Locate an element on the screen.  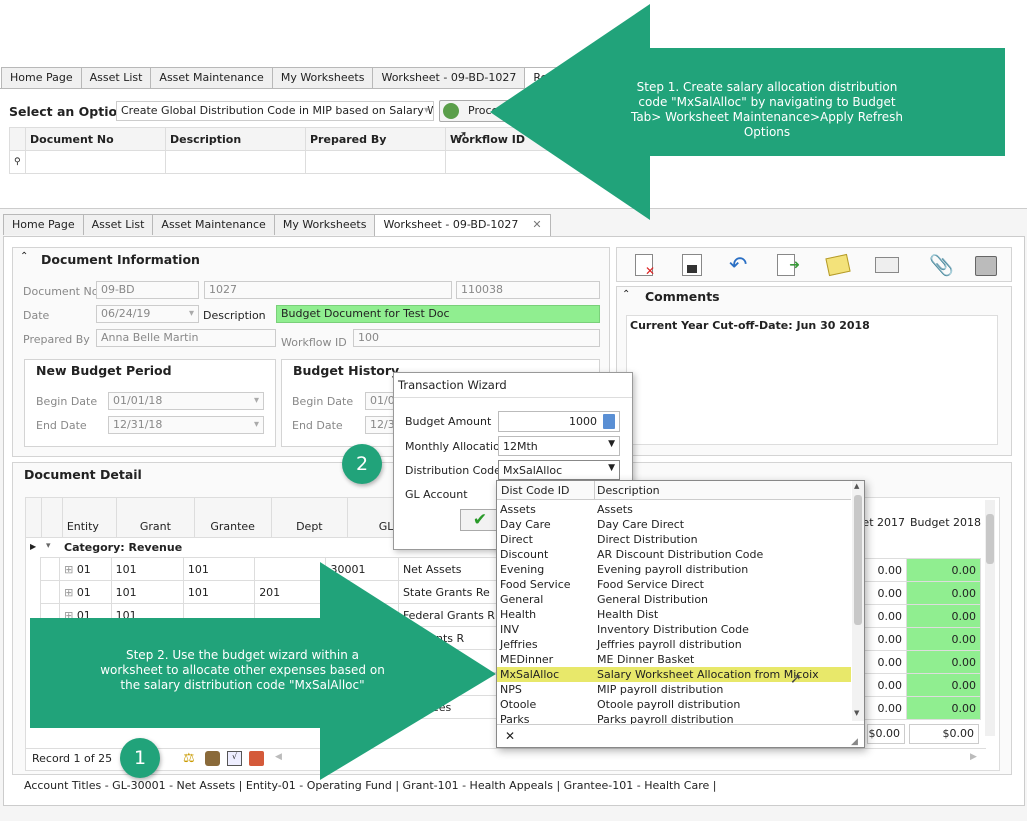
main-tab-asset-list: Asset List is located at coordinates (118, 224).